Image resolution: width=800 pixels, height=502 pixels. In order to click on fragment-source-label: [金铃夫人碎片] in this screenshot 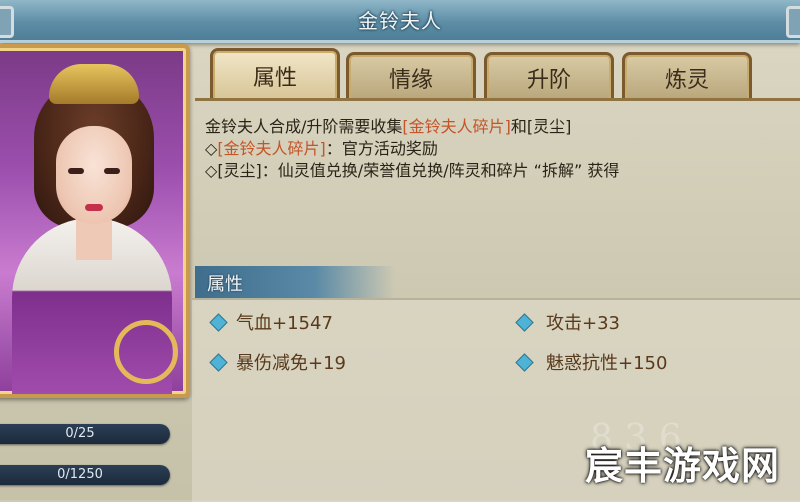, I will do `click(271, 148)`.